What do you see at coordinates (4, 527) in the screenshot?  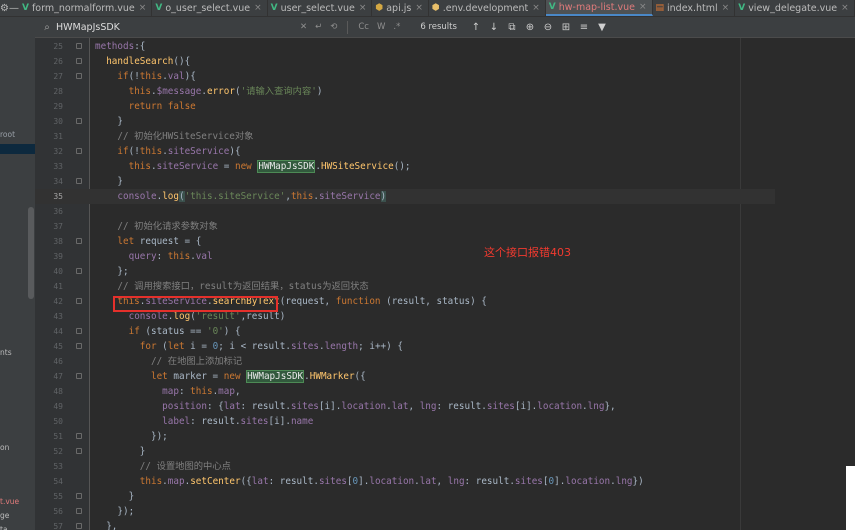 I see `tree-item-fragment: ta` at bounding box center [4, 527].